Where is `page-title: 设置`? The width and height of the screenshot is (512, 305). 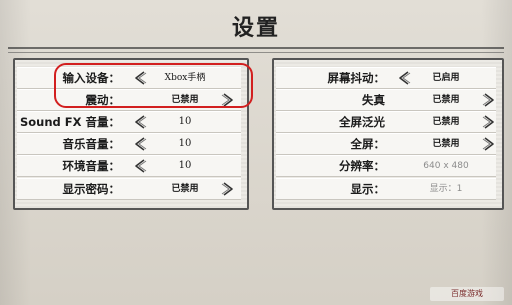
page-title: 设置 is located at coordinates (255, 28).